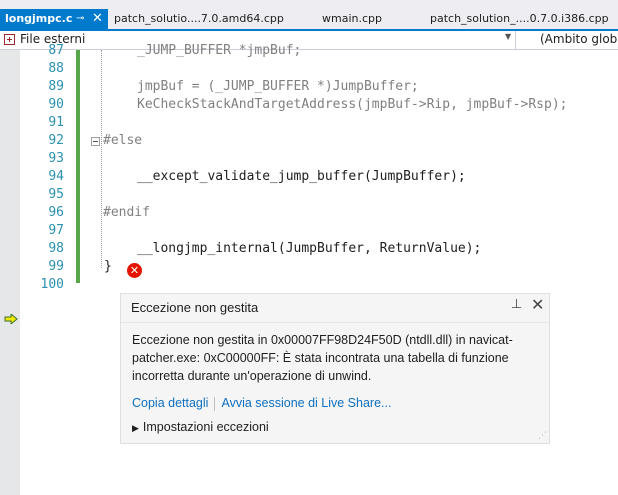 The image size is (618, 495). What do you see at coordinates (56, 176) in the screenshot?
I see `line-number: 94` at bounding box center [56, 176].